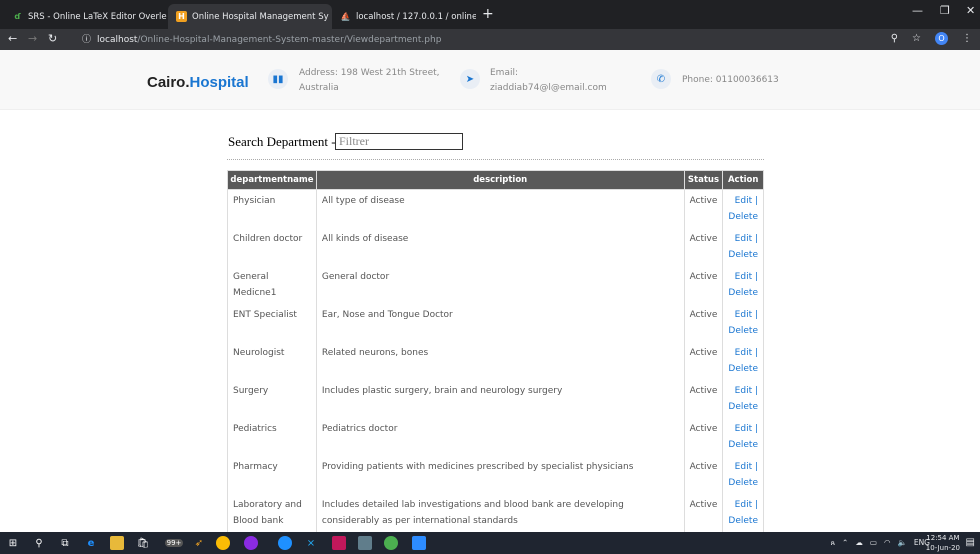  Describe the element at coordinates (278, 79) in the screenshot. I see `map-icon: ▮▮` at that location.